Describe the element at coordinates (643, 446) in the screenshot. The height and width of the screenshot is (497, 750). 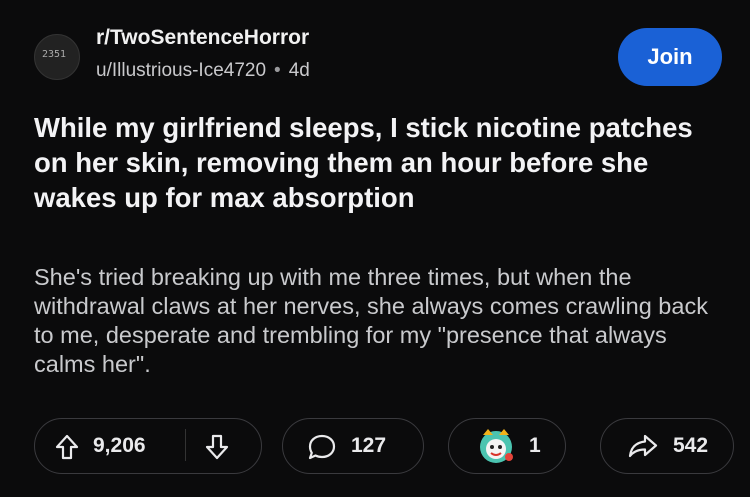
I see `share-arrow-icon` at that location.